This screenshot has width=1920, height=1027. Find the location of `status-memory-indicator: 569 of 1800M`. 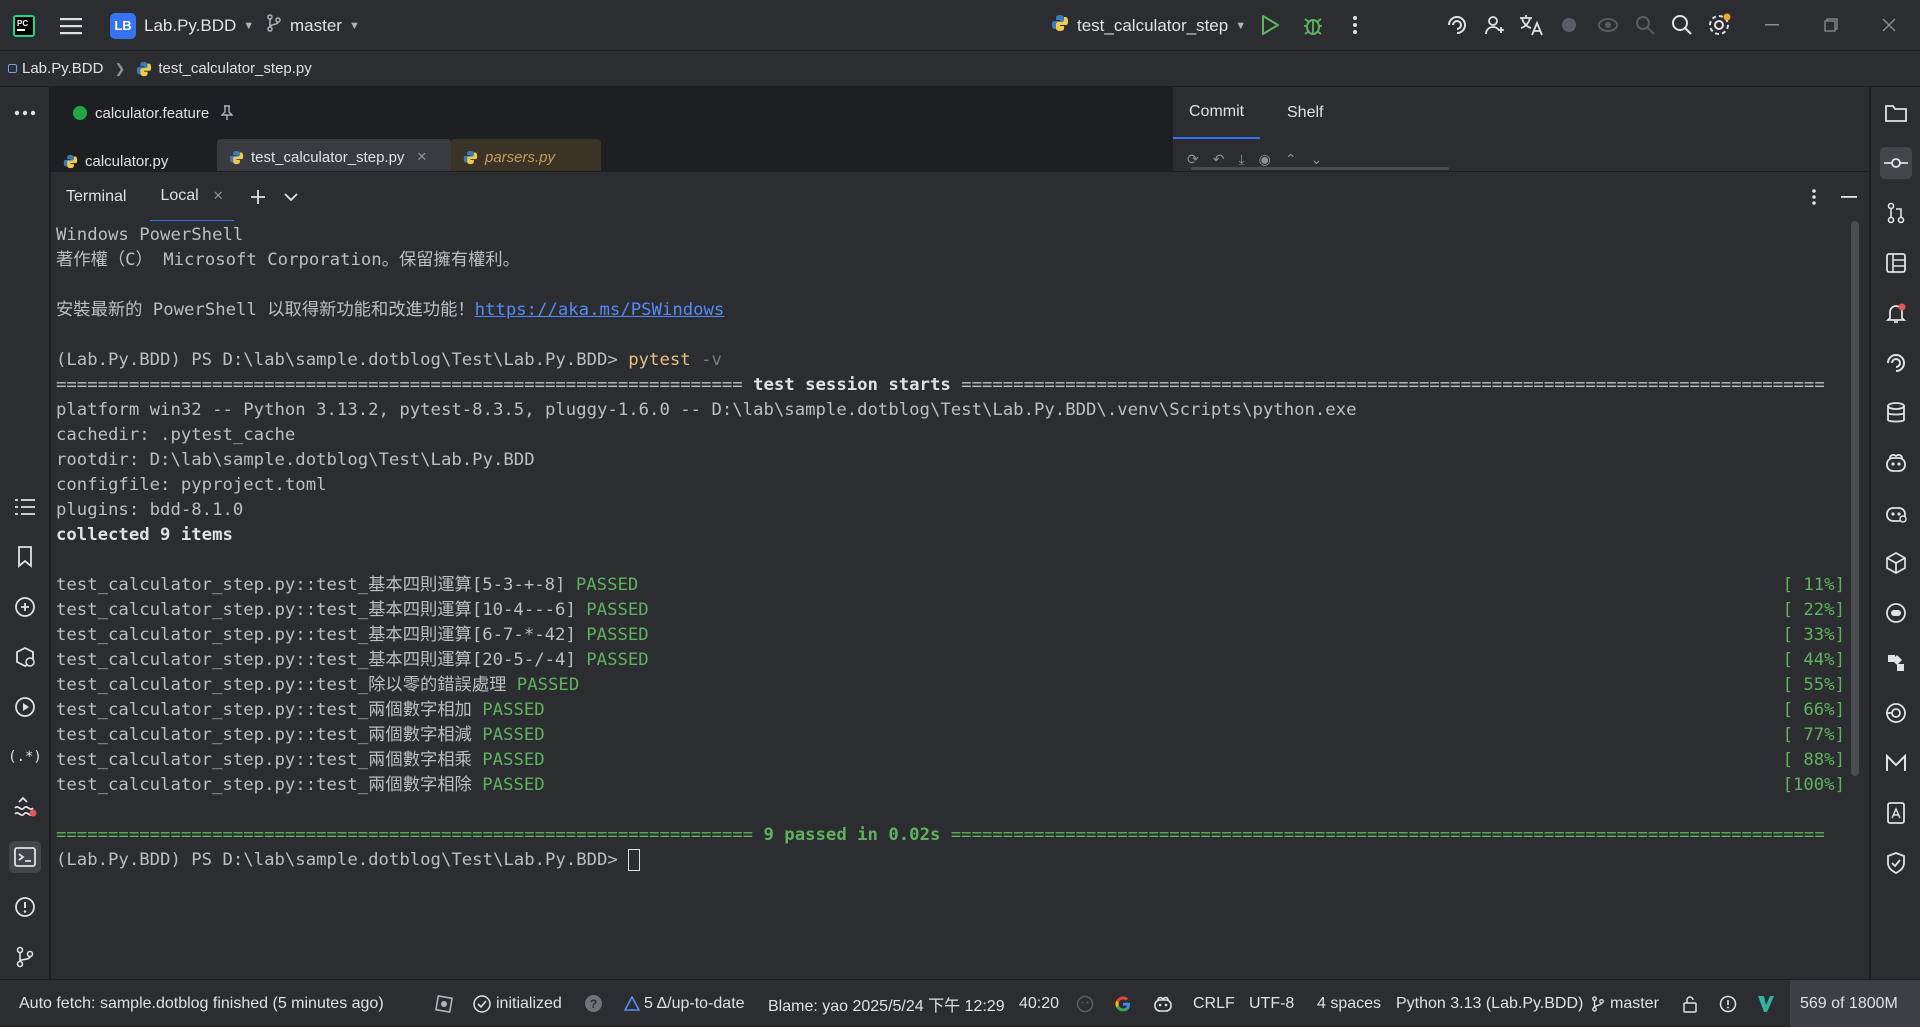

status-memory-indicator: 569 of 1800M is located at coordinates (1855, 1003).